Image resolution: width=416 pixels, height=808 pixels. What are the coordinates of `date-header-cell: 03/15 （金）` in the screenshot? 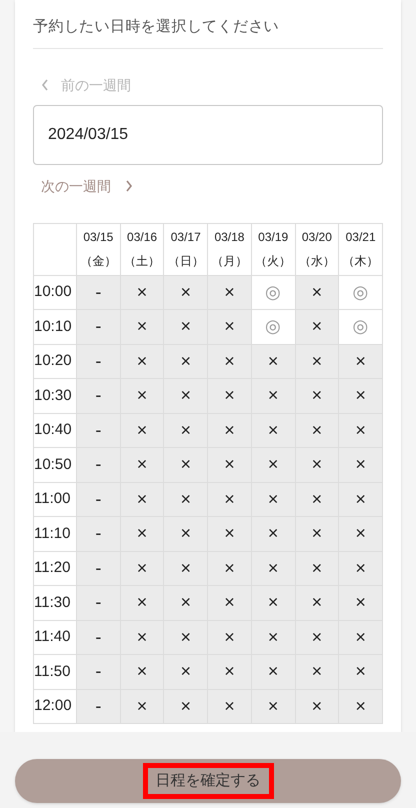 It's located at (98, 249).